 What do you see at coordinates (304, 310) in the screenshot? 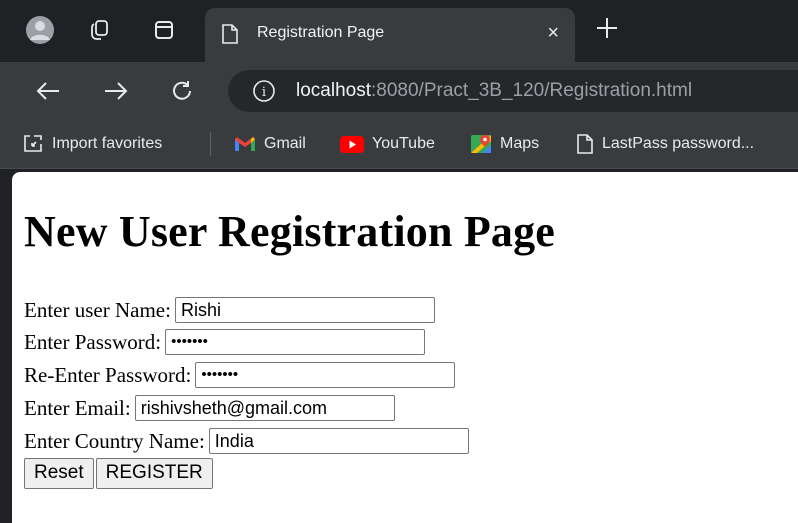
I see `username-input: Rishi` at bounding box center [304, 310].